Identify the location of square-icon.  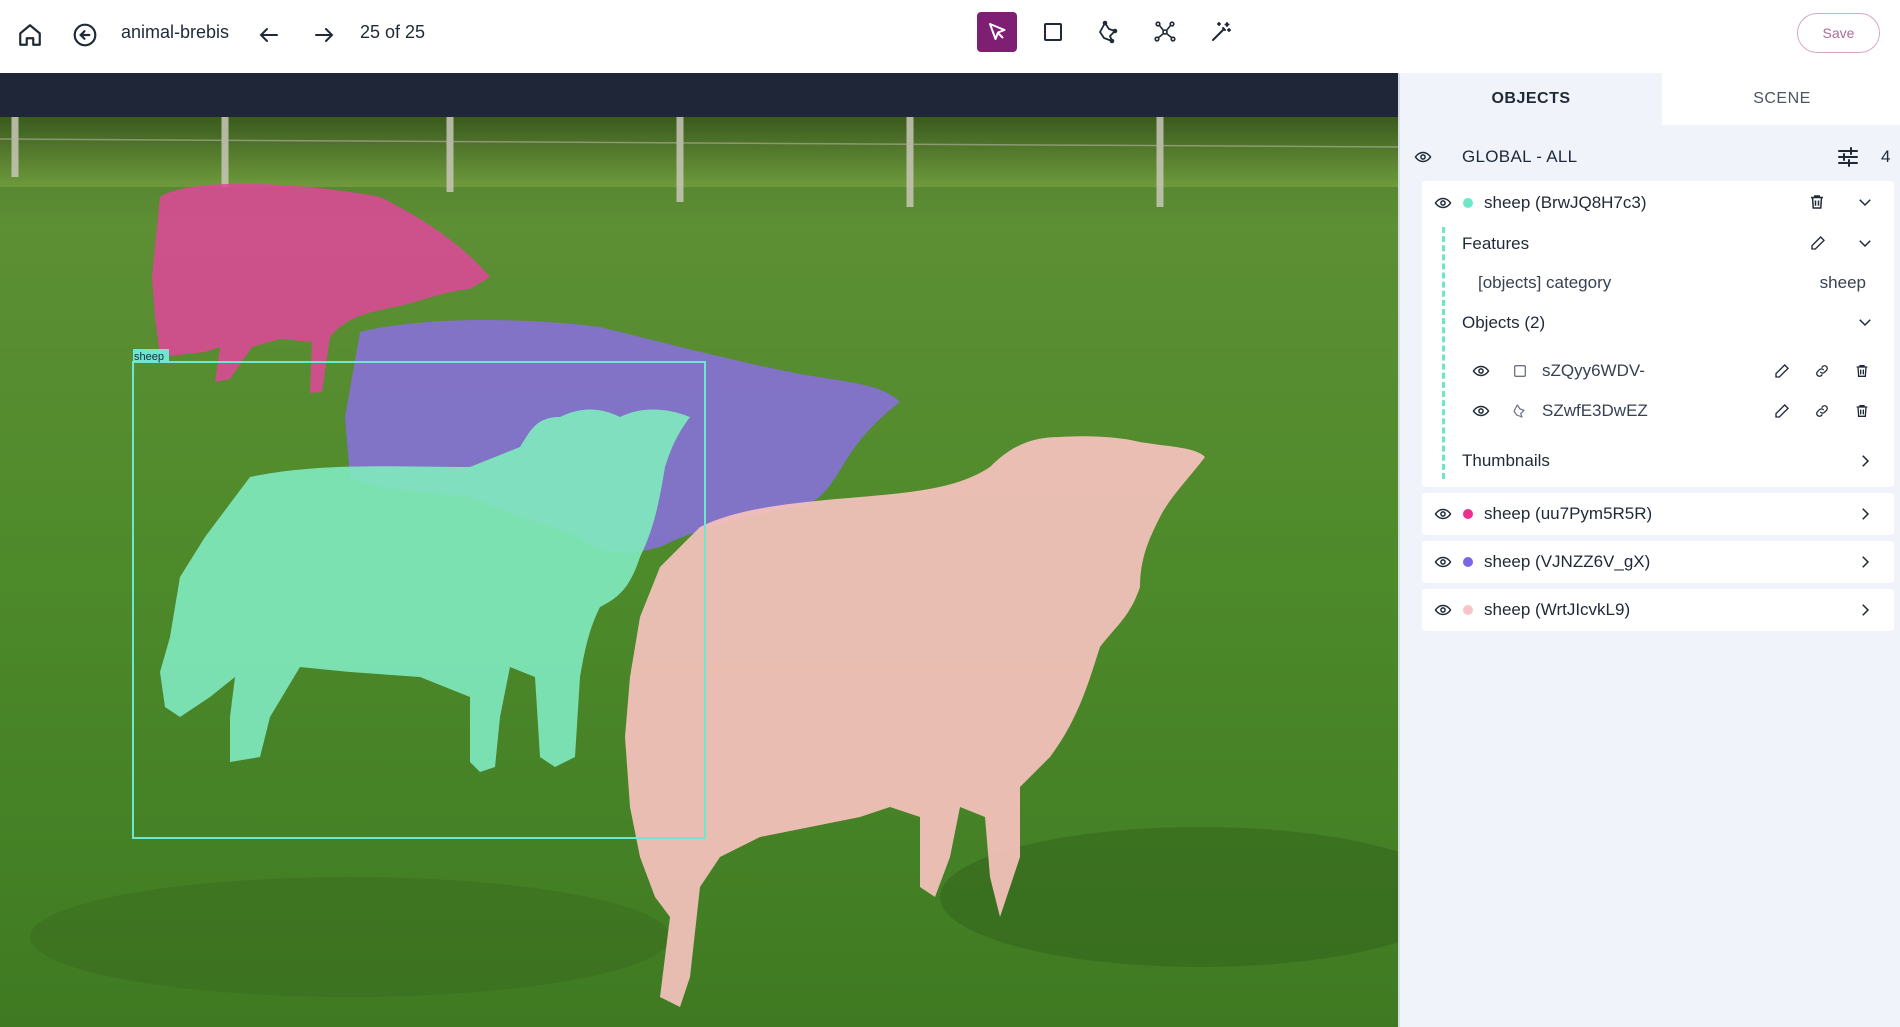
(1053, 32).